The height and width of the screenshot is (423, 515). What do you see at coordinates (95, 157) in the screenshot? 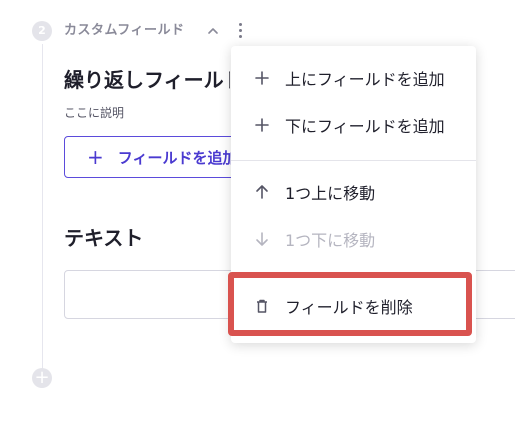
I see `plus-icon: +` at bounding box center [95, 157].